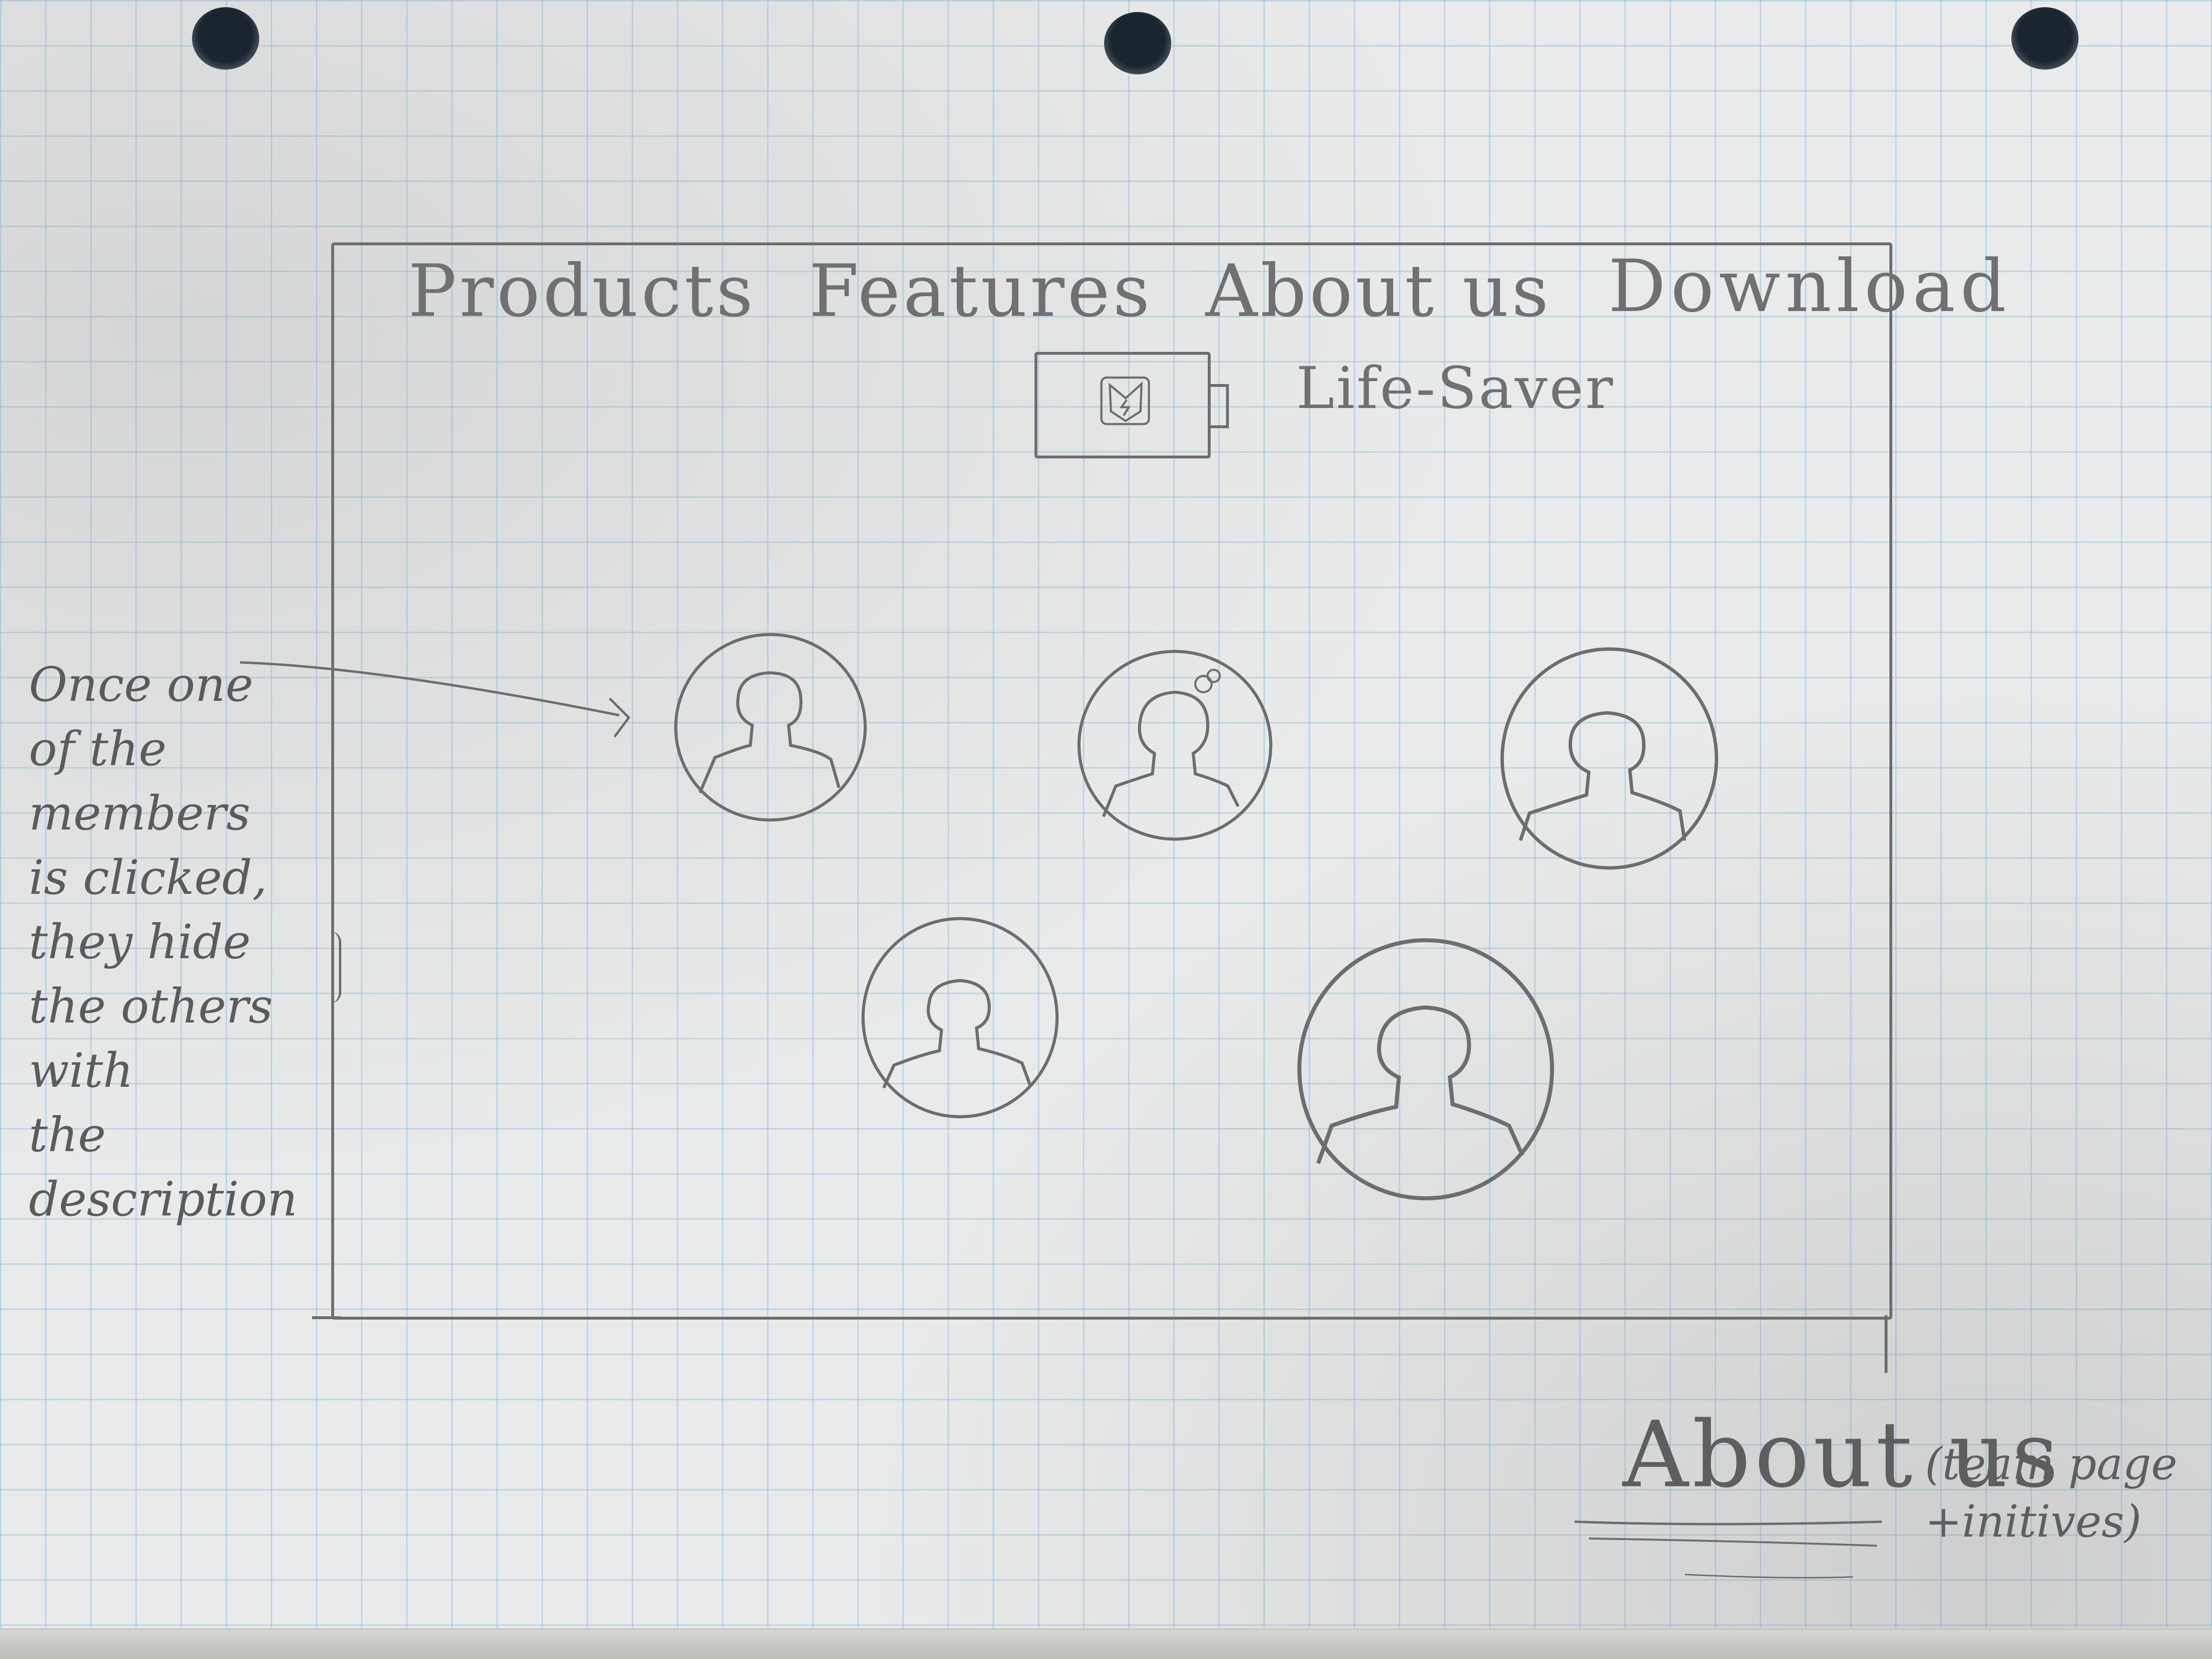 The height and width of the screenshot is (1659, 2212). What do you see at coordinates (1378, 291) in the screenshot?
I see `nav-about-us-link: About us` at bounding box center [1378, 291].